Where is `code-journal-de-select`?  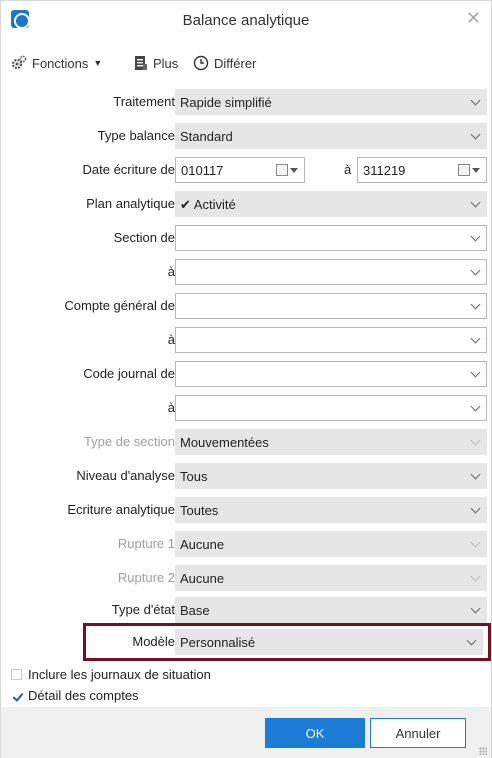
code-journal-de-select is located at coordinates (331, 374).